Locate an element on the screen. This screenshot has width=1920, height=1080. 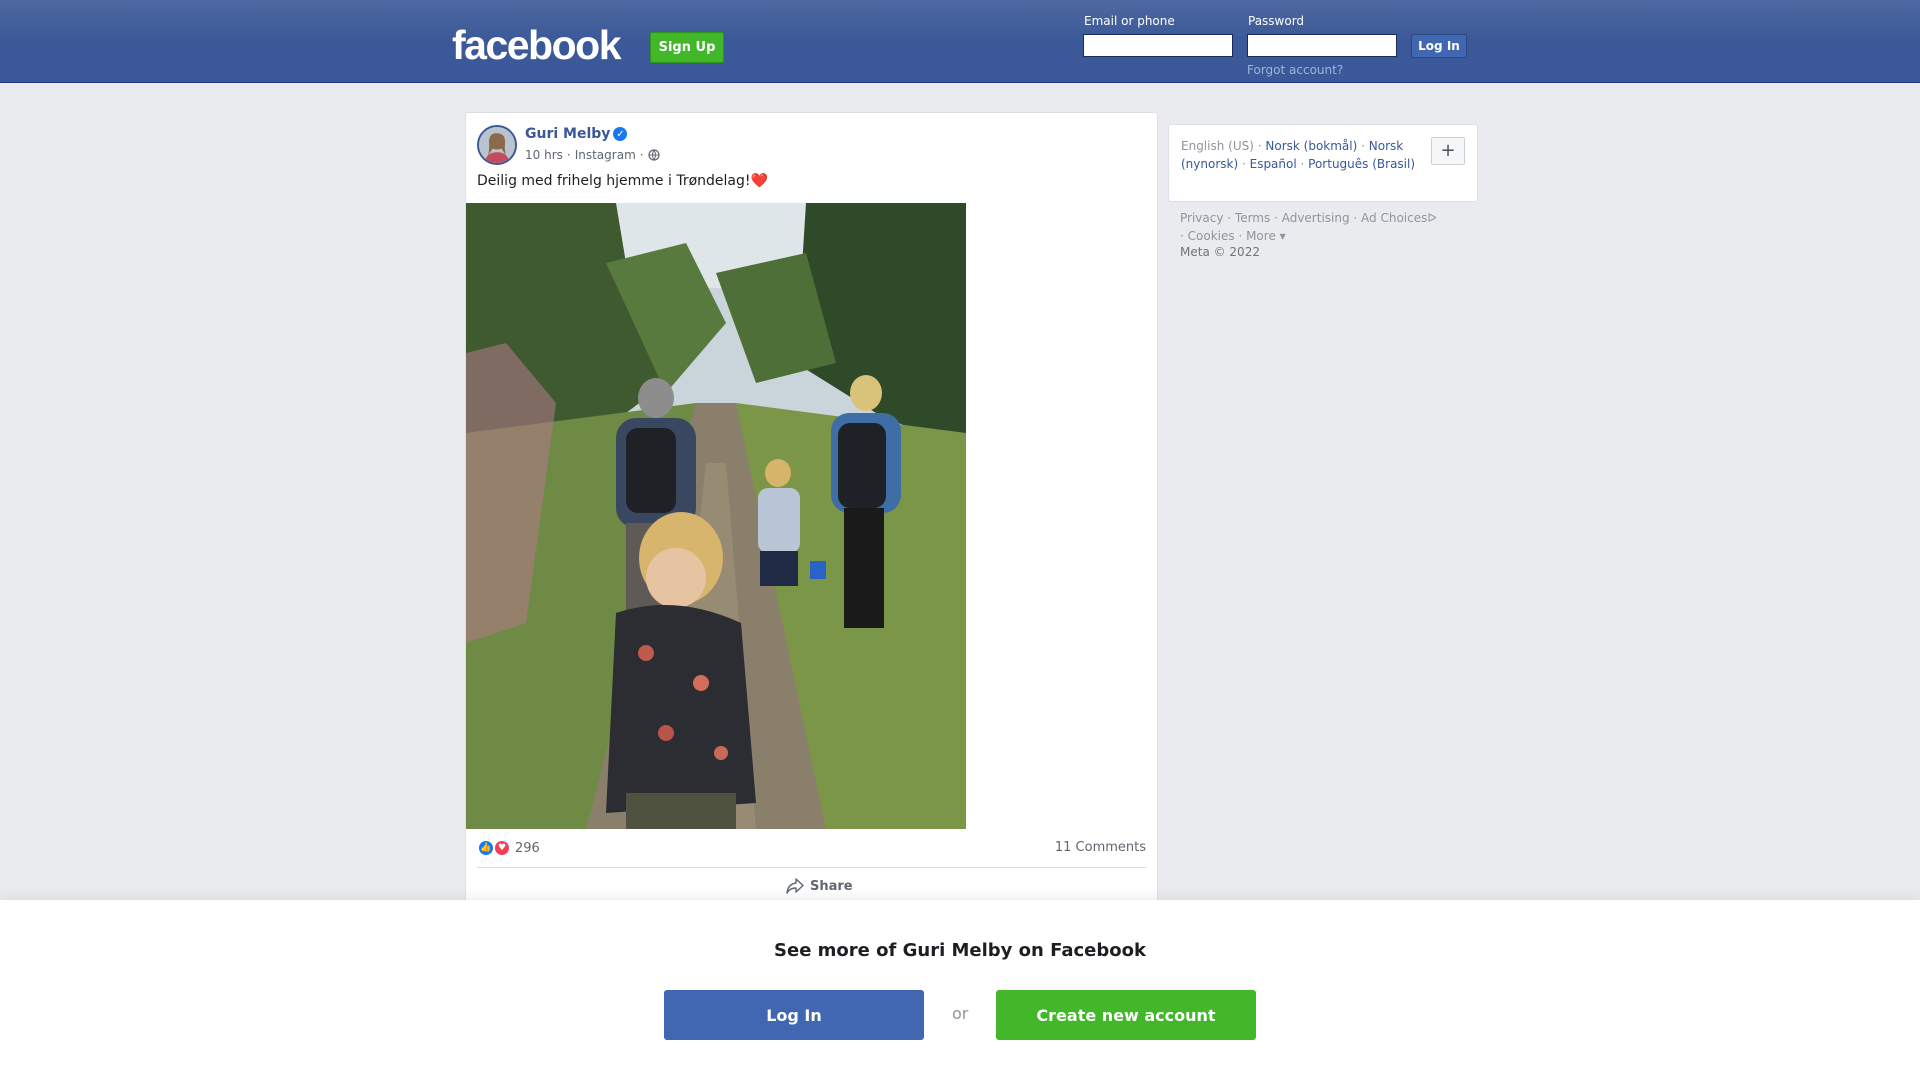
post-source: Instagram is located at coordinates (605, 155).